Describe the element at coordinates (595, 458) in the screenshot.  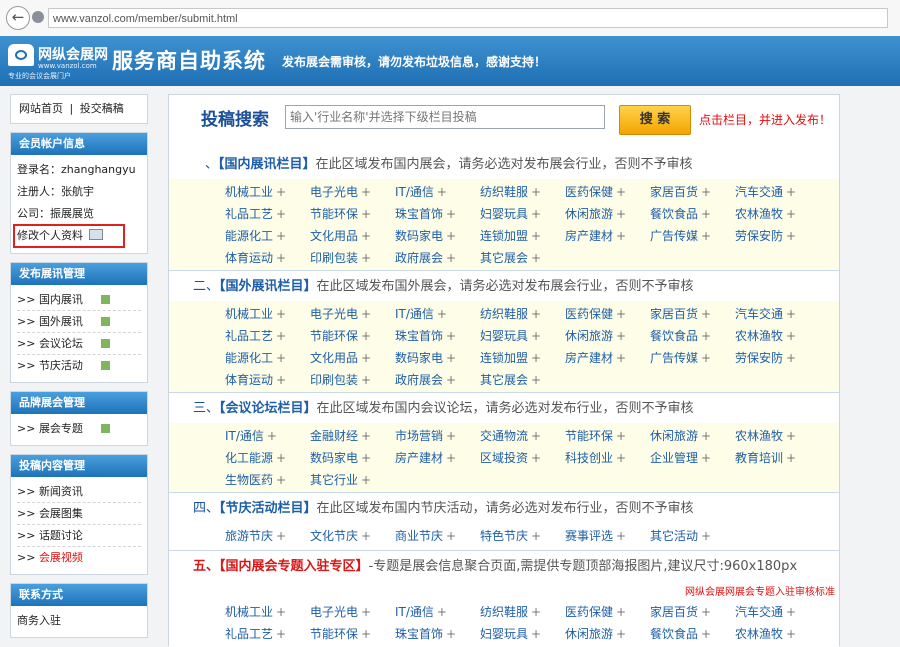
I see `category-link: 科技创业 +` at that location.